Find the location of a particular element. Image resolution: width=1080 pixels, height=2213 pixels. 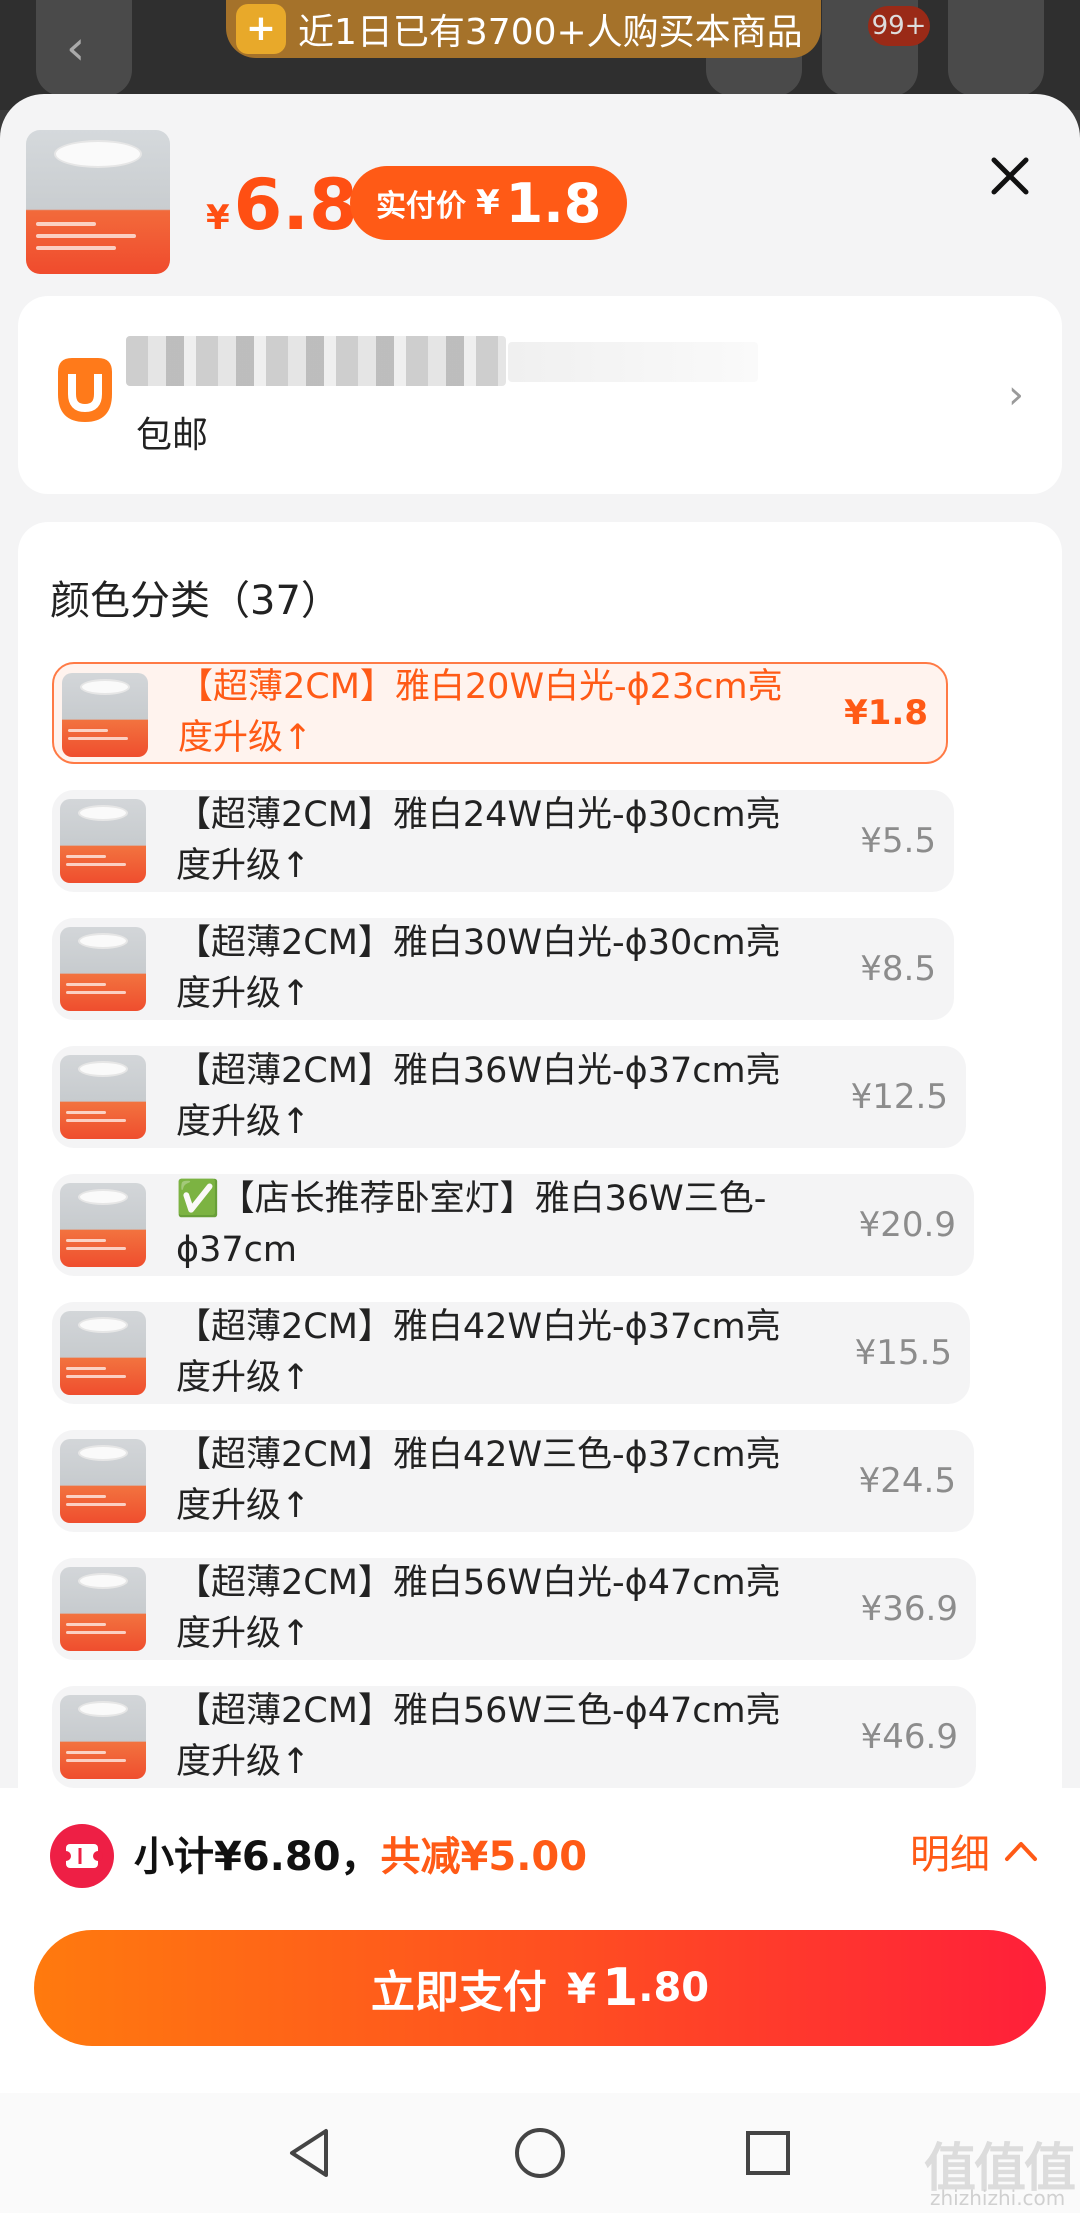

variant-name: 【超薄2CM】雅白56W三色-ϕ47cm亮度升级↑ is located at coordinates (478, 1736).